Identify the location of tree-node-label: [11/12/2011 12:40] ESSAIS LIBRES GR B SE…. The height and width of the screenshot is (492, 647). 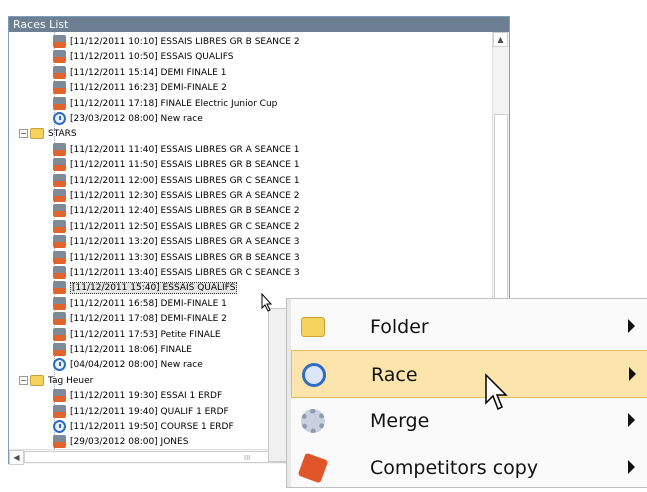
(185, 211).